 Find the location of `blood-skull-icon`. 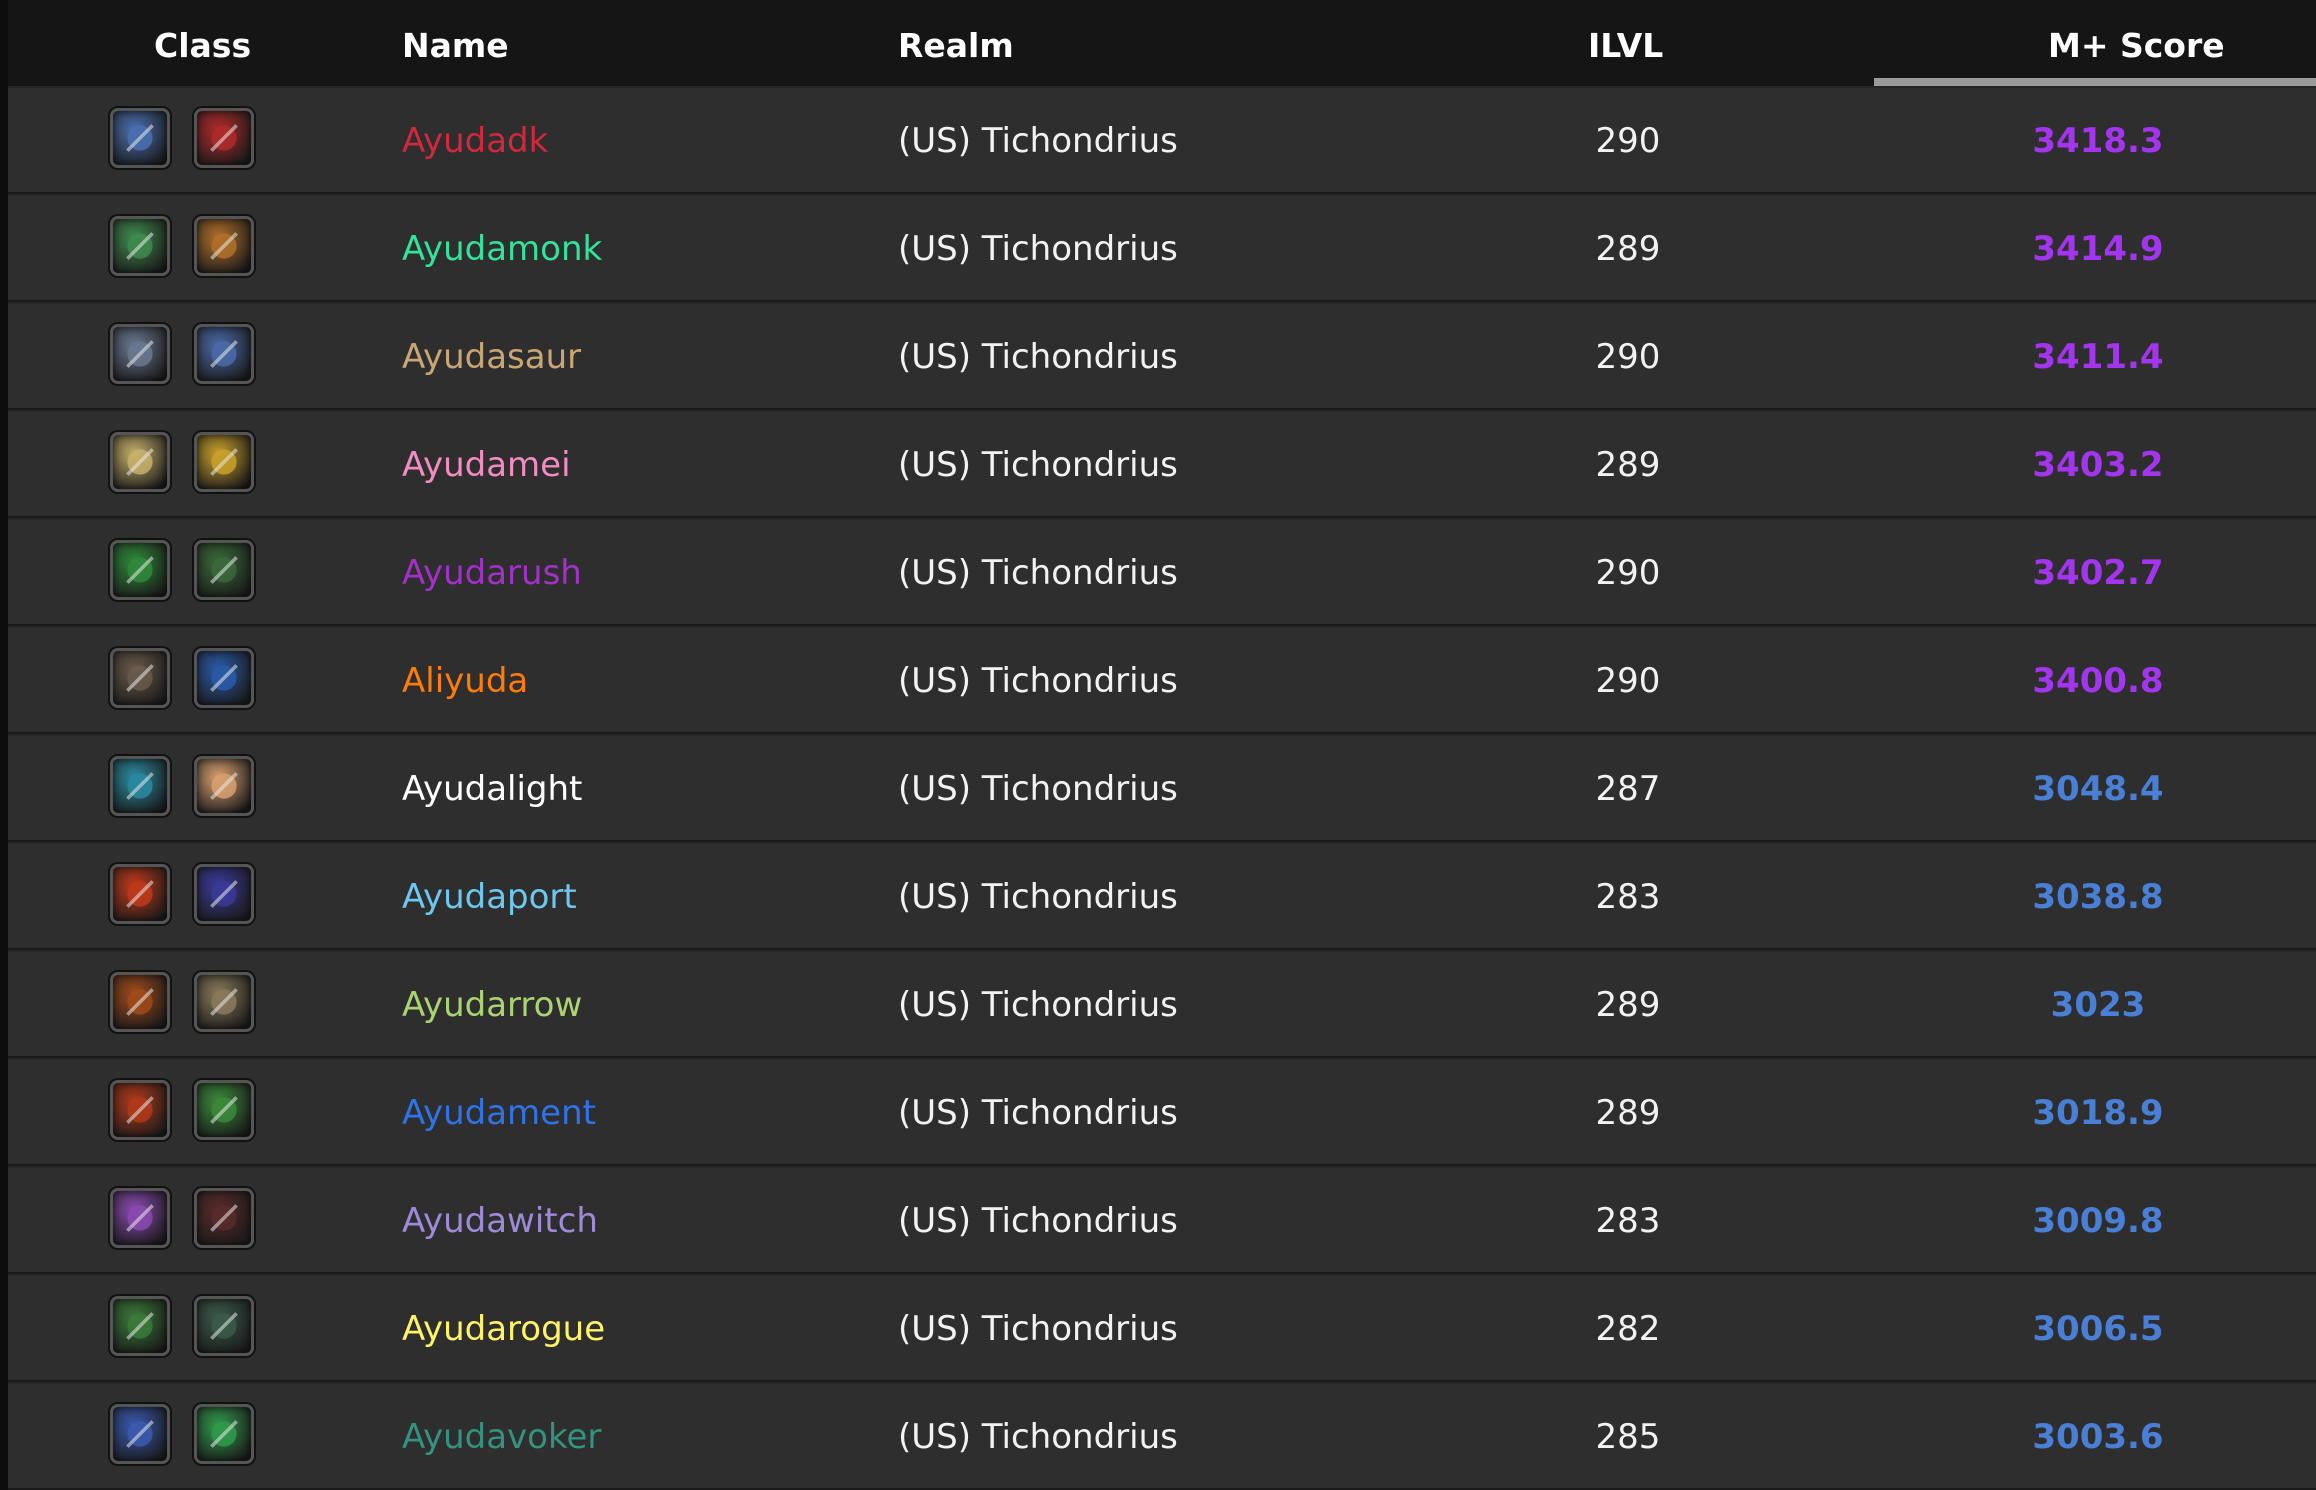

blood-skull-icon is located at coordinates (224, 138).